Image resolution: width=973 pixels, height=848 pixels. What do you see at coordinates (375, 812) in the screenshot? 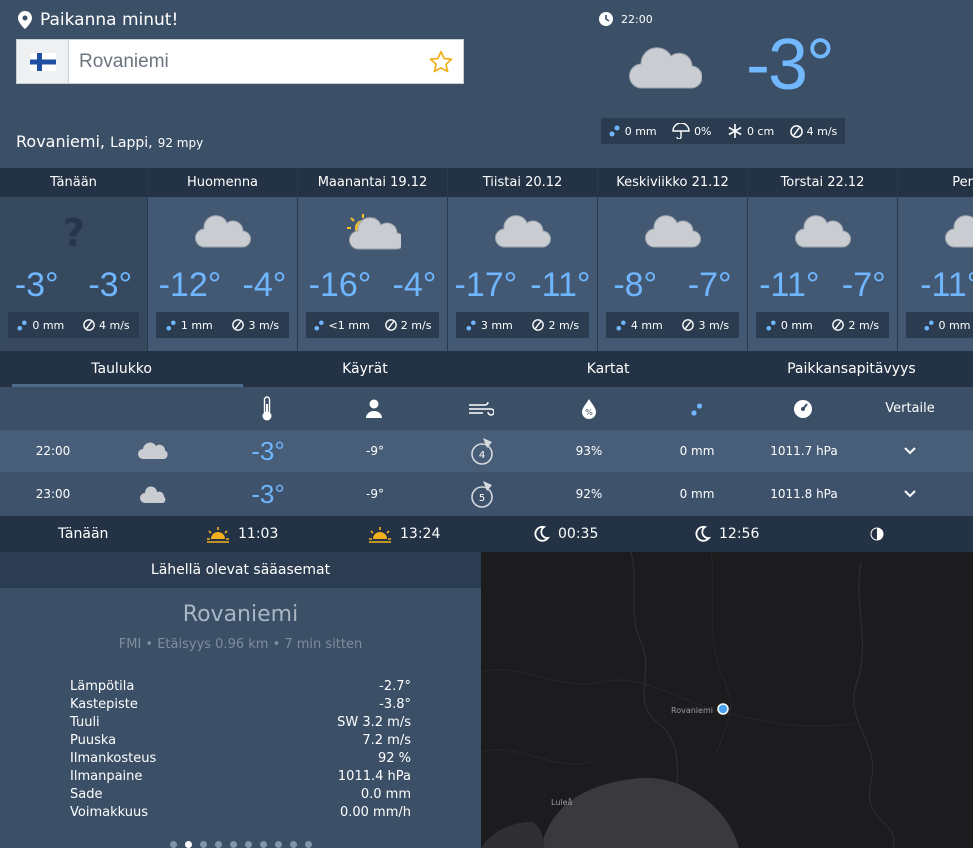
I see `reading-value: 0.00 mm/h` at bounding box center [375, 812].